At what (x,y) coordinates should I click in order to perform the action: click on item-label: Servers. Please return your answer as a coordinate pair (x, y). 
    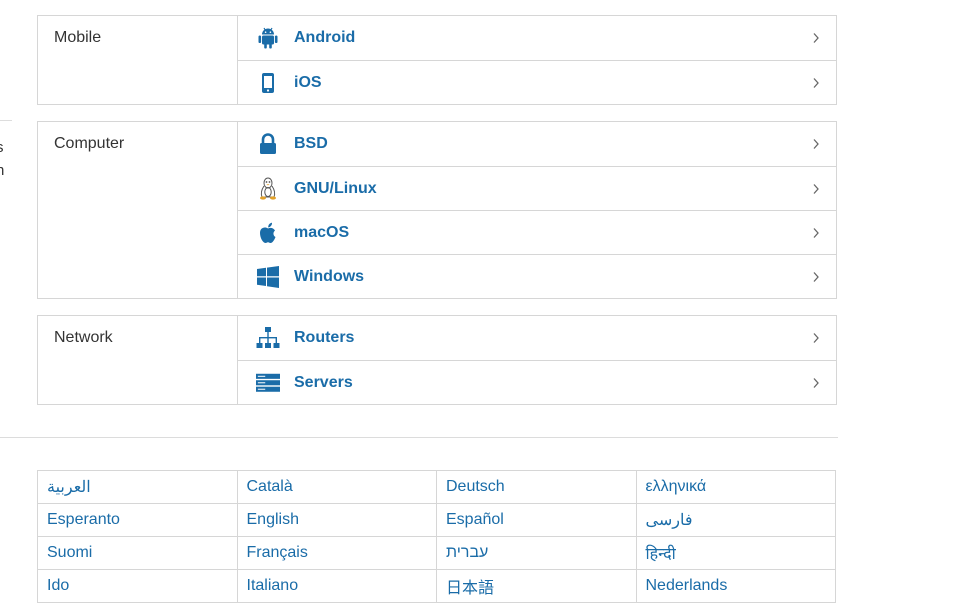
    Looking at the image, I should click on (323, 382).